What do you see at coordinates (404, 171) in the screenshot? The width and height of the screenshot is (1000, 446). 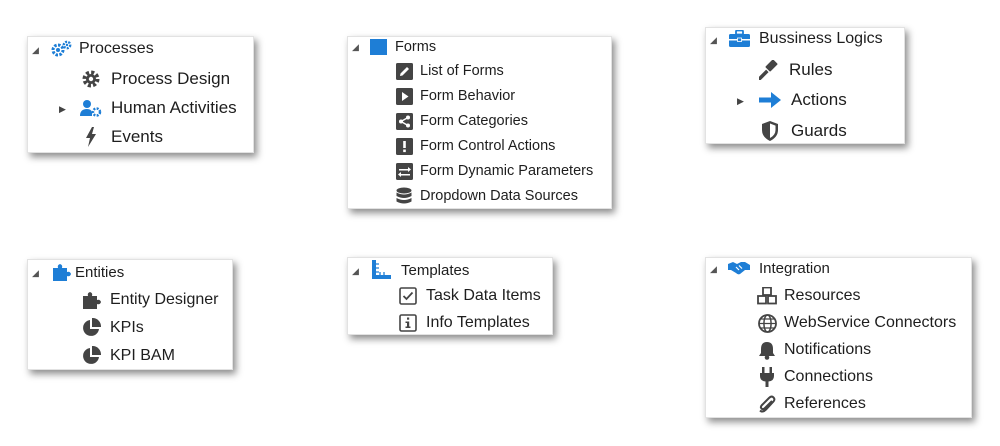 I see `exchange-icon` at bounding box center [404, 171].